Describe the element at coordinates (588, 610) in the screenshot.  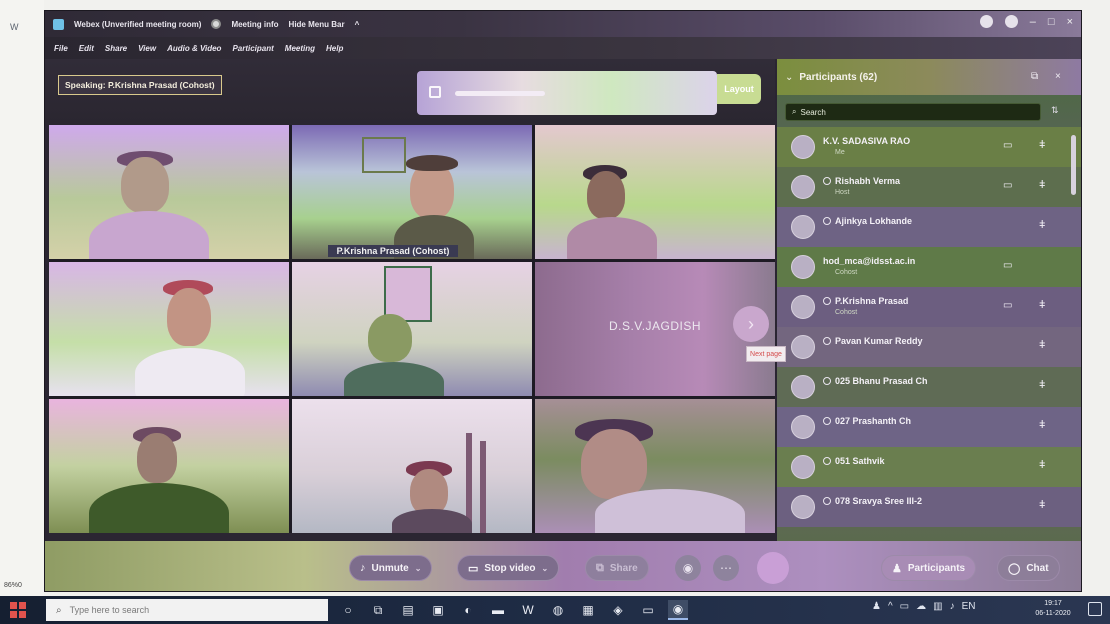
I see `photos-icon: ▦` at that location.